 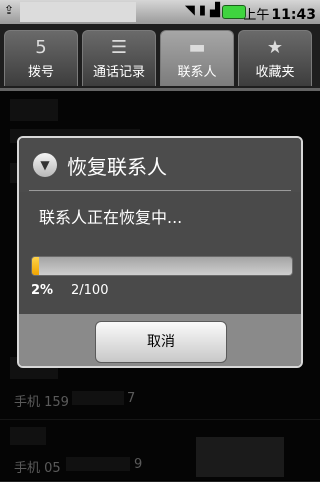 I want to click on dialog-title-bar: ▼ 恢复联系人, so click(x=160, y=165).